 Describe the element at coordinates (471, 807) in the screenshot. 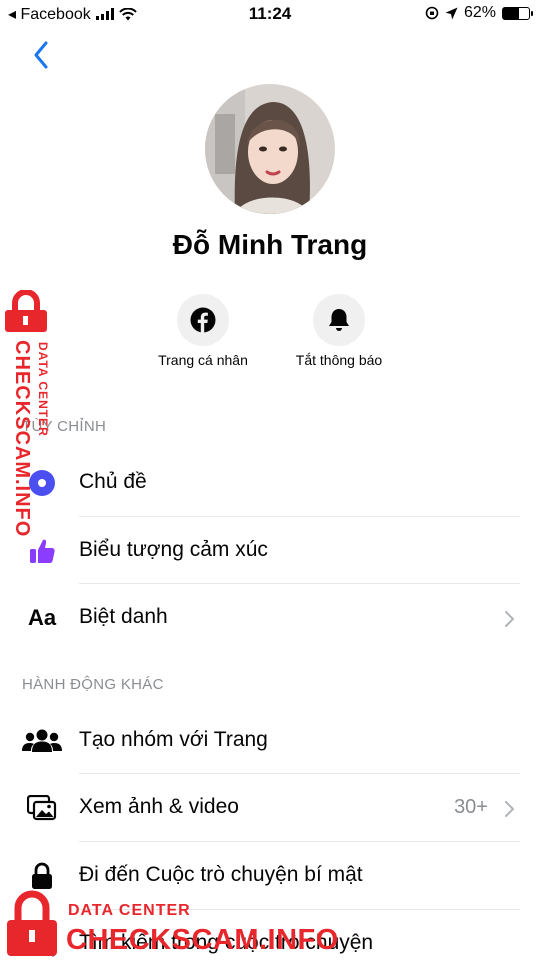

I see `media-count: 30+` at that location.